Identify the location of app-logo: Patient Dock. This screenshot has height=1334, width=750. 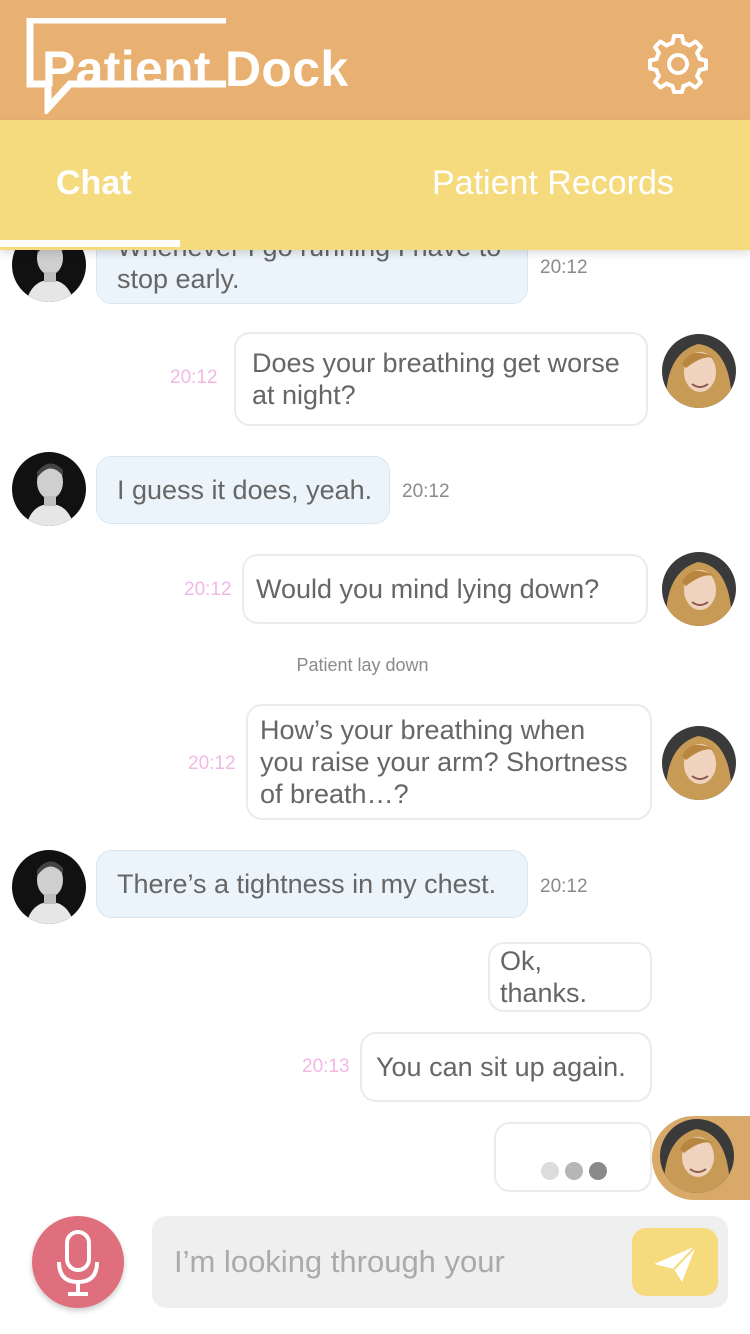
(196, 66).